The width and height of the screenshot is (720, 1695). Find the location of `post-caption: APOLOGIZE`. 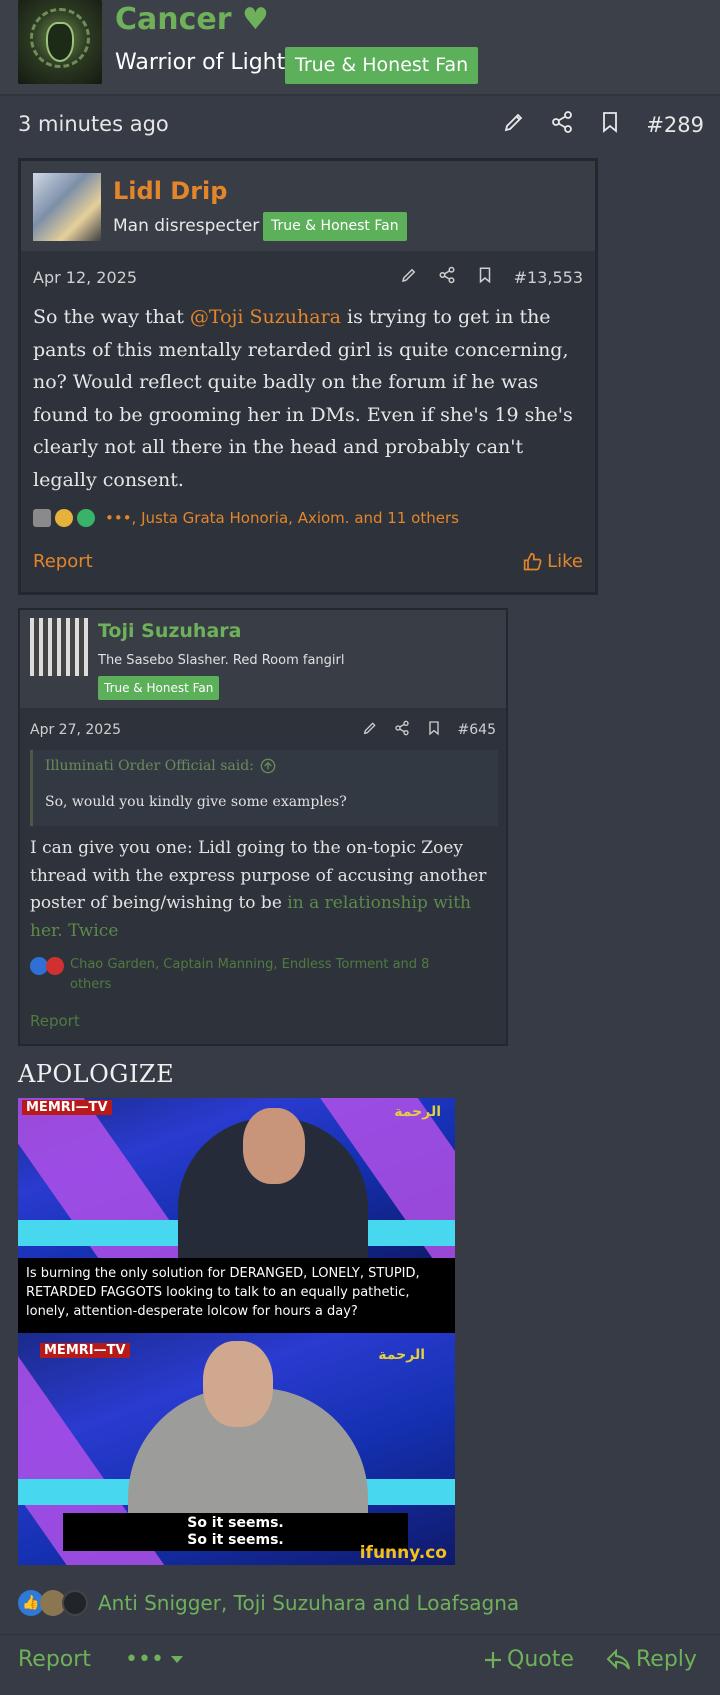

post-caption: APOLOGIZE is located at coordinates (96, 1074).